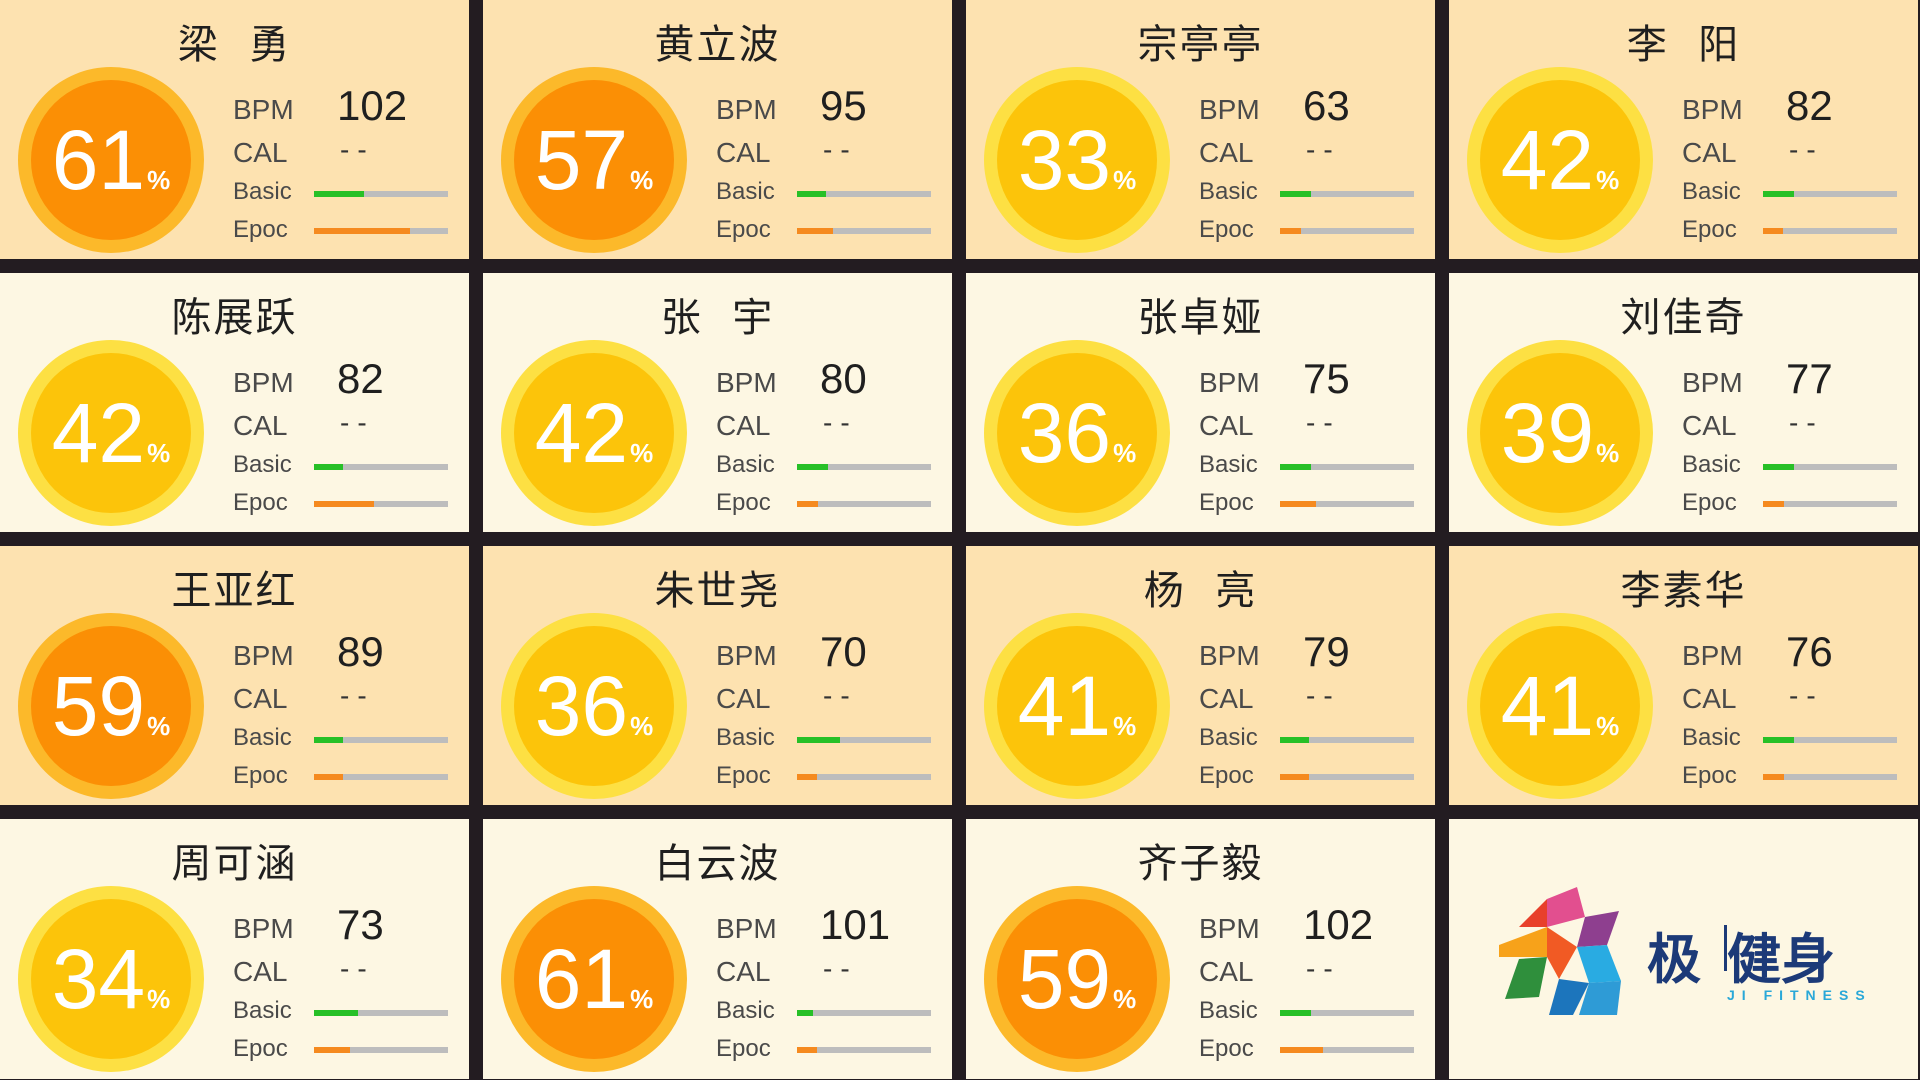  I want to click on member-card: 张 宇 42% BPM 80 CAL -- Basic Epoc, so click(717, 402).